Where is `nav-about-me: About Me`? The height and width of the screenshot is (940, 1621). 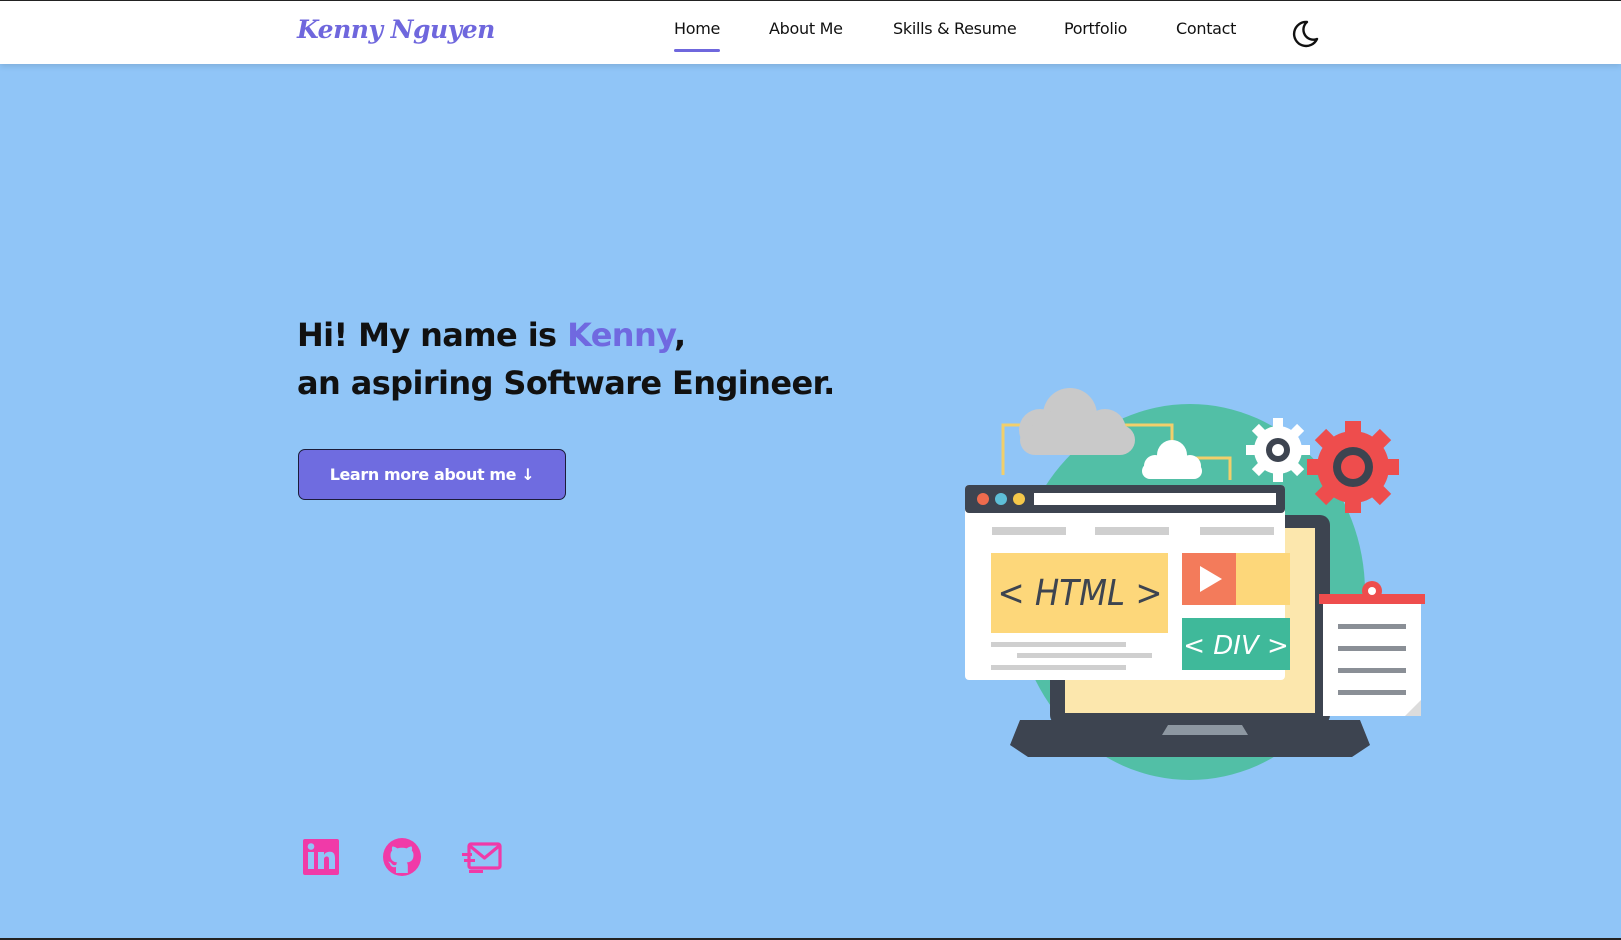
nav-about-me: About Me is located at coordinates (806, 28).